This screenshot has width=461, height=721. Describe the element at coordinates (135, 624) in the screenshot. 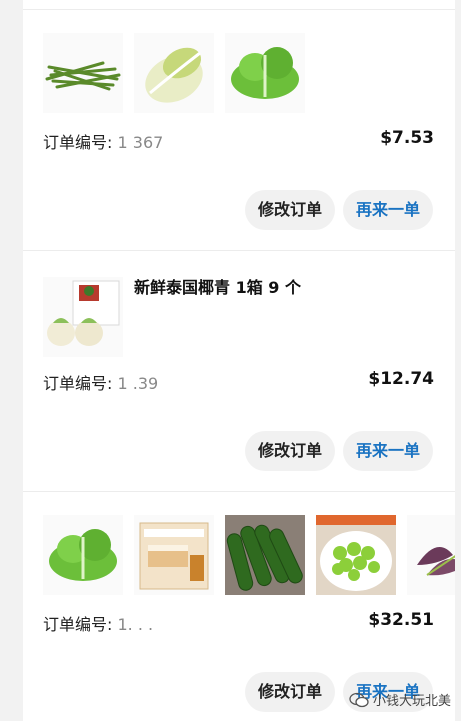

I see `order-number-value: 1. . .` at that location.